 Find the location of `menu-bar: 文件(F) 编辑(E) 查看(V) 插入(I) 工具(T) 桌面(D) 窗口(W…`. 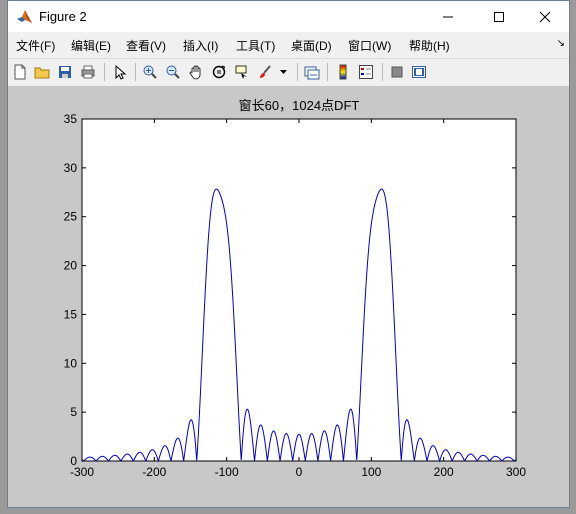

menu-bar: 文件(F) 编辑(E) 查看(V) 插入(I) 工具(T) 桌面(D) 窗口(W… is located at coordinates (288, 44).